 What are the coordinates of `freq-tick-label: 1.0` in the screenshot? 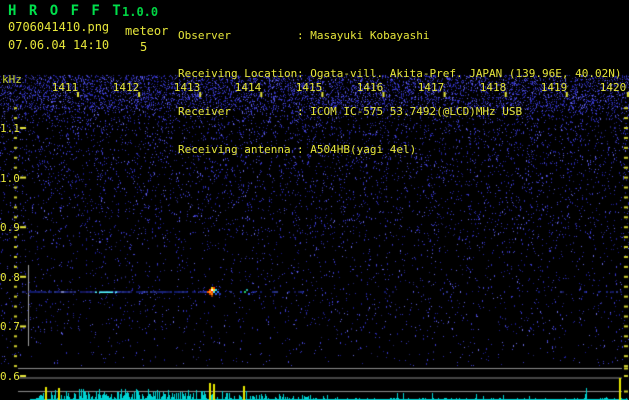 It's located at (10, 178).